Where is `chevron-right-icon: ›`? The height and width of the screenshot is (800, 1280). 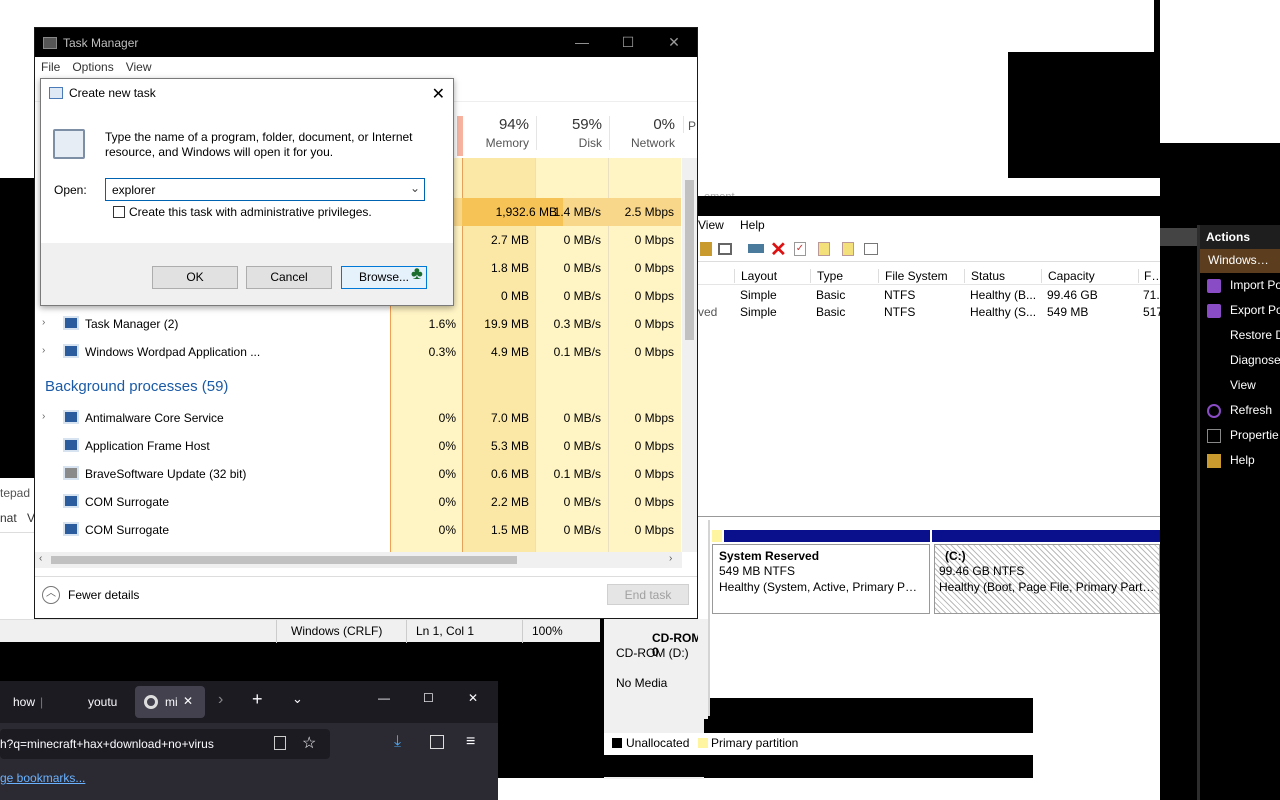 chevron-right-icon: › is located at coordinates (220, 700).